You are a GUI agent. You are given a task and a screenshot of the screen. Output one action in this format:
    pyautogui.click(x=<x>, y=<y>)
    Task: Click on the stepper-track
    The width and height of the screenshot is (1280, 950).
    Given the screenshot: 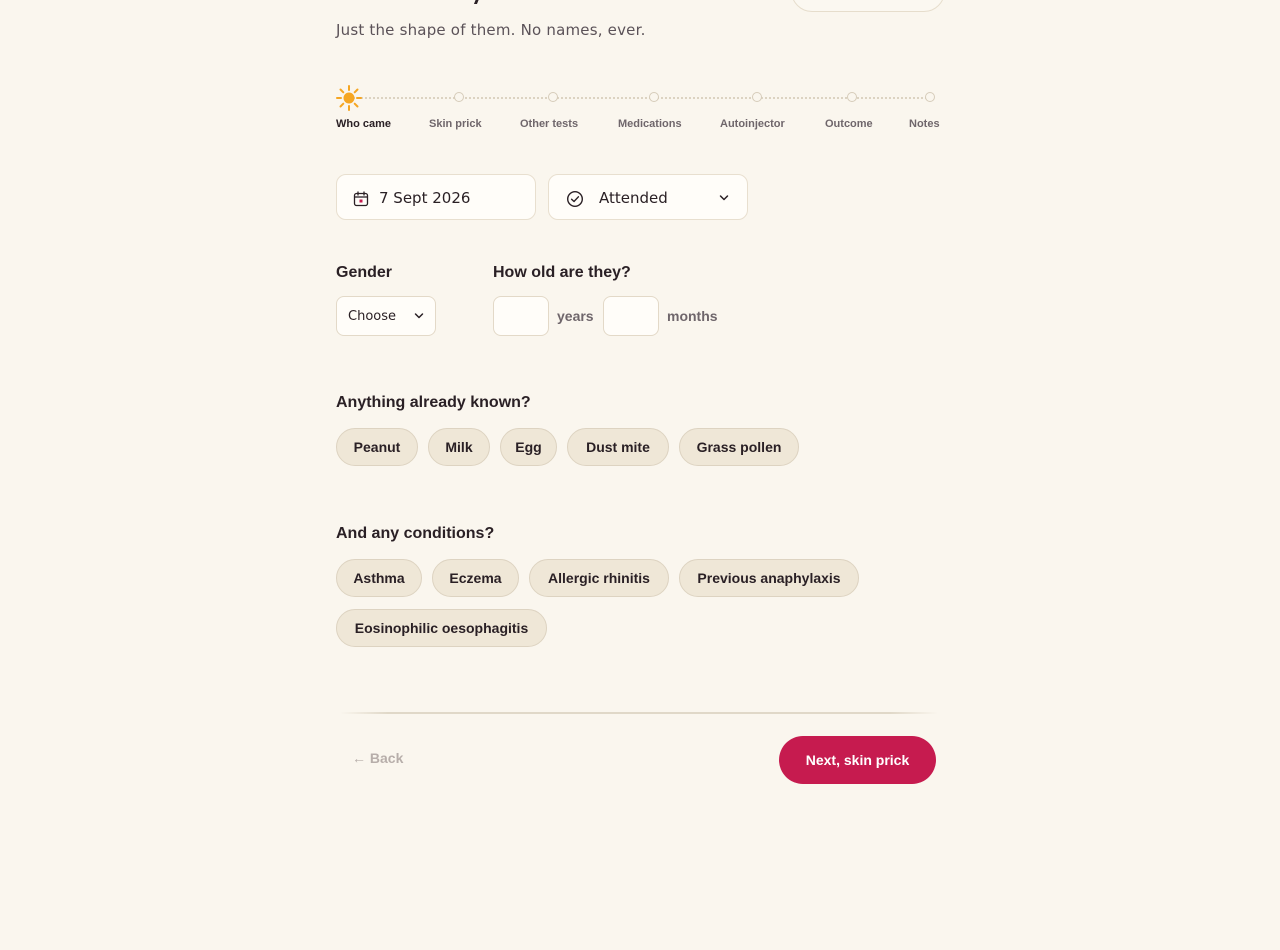 What is the action you would take?
    pyautogui.click(x=640, y=98)
    